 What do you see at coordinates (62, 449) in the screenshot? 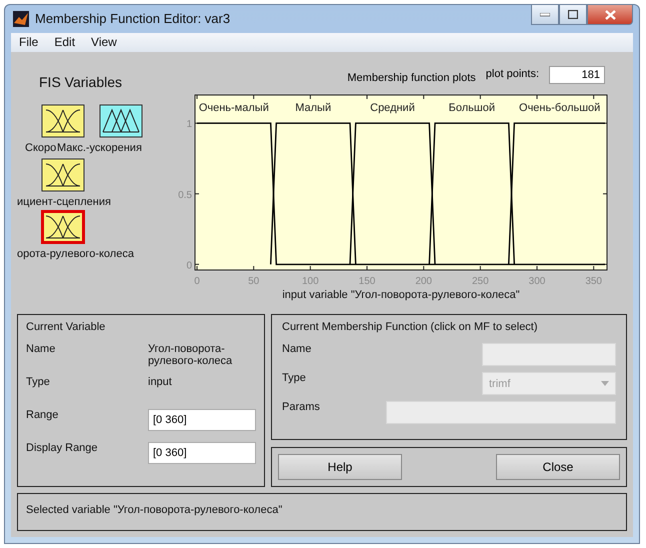
I see `field-label: Display Range` at bounding box center [62, 449].